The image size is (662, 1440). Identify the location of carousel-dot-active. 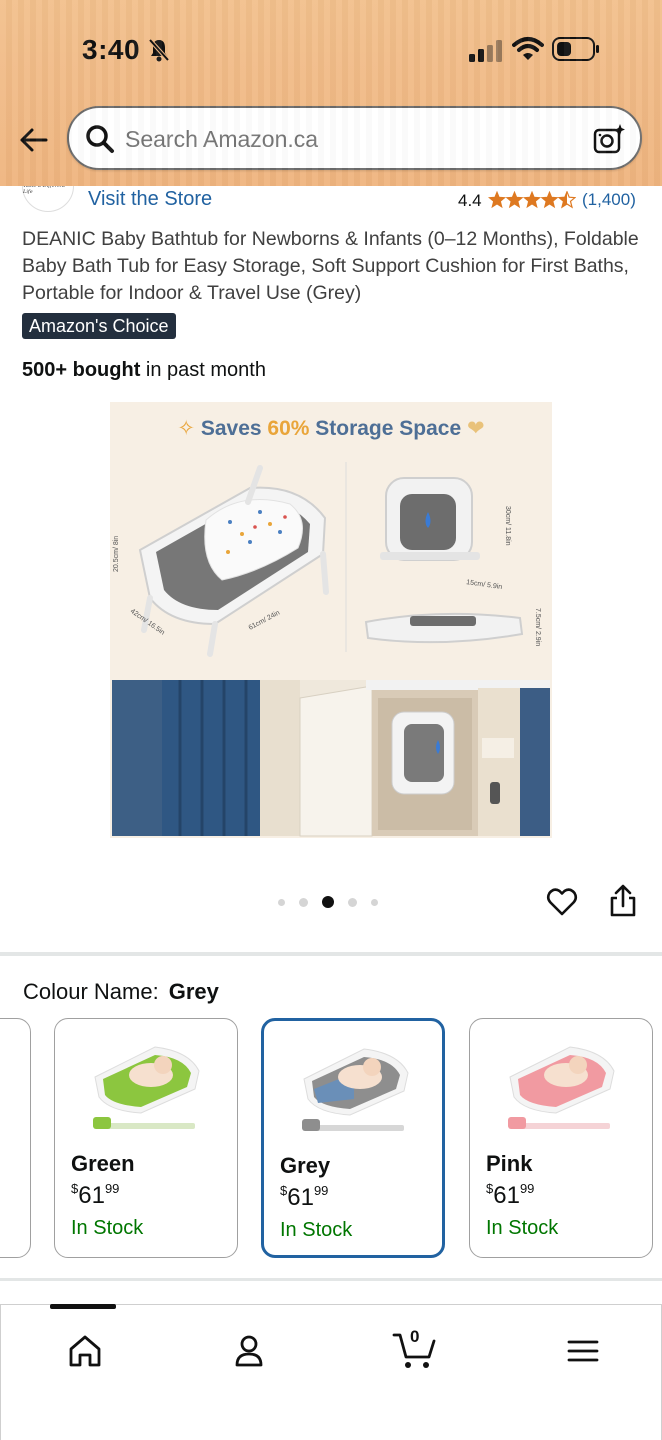
(328, 902).